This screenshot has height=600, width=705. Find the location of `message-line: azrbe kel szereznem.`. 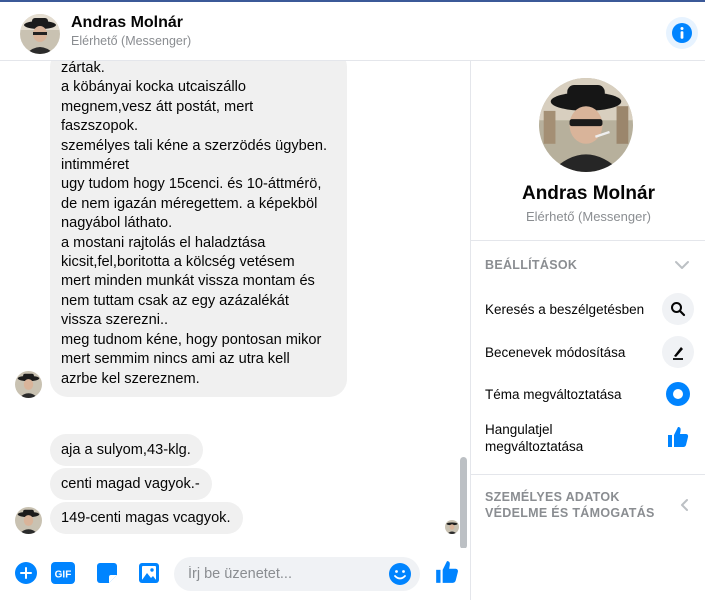

message-line: azrbe kel szereznem. is located at coordinates (130, 378).